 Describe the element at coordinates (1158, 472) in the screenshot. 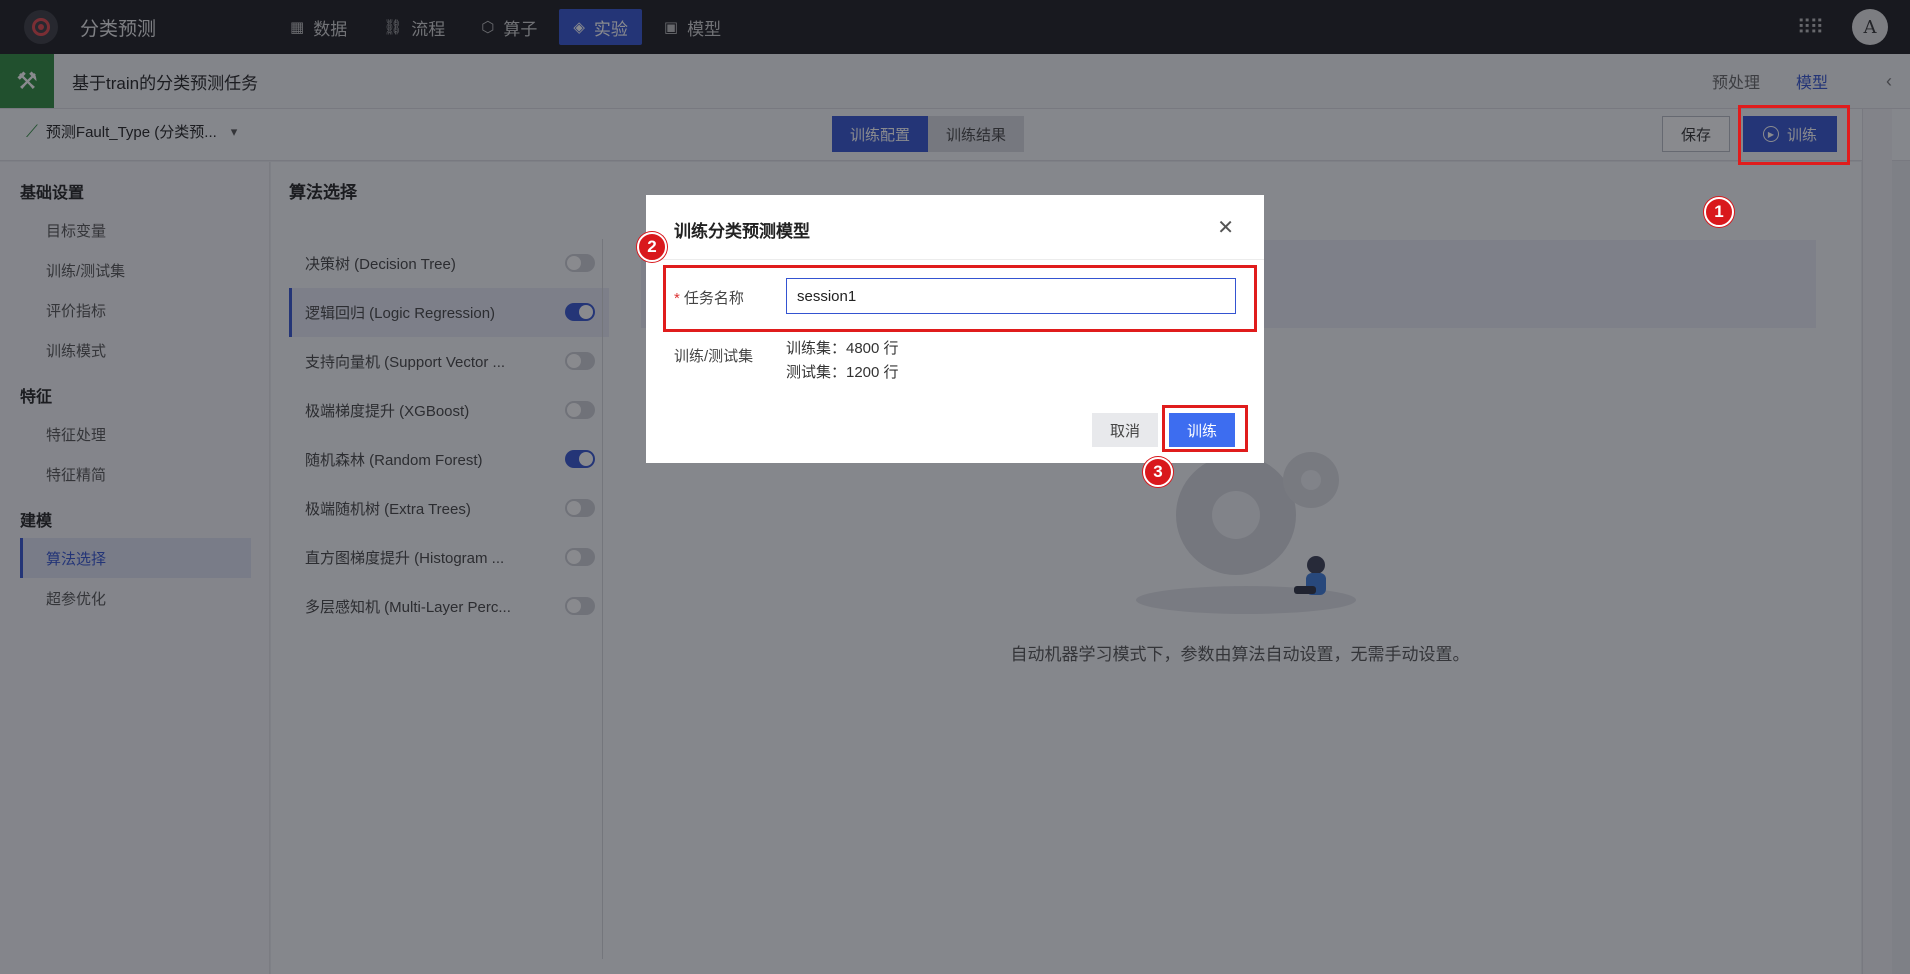

I see `step-badge-3: 3` at that location.